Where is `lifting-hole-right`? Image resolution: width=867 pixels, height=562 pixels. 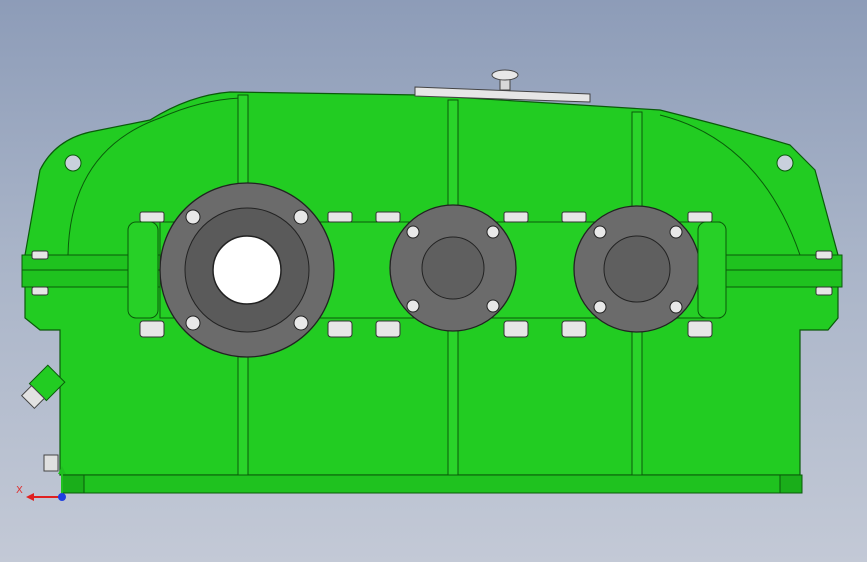 lifting-hole-right is located at coordinates (785, 163).